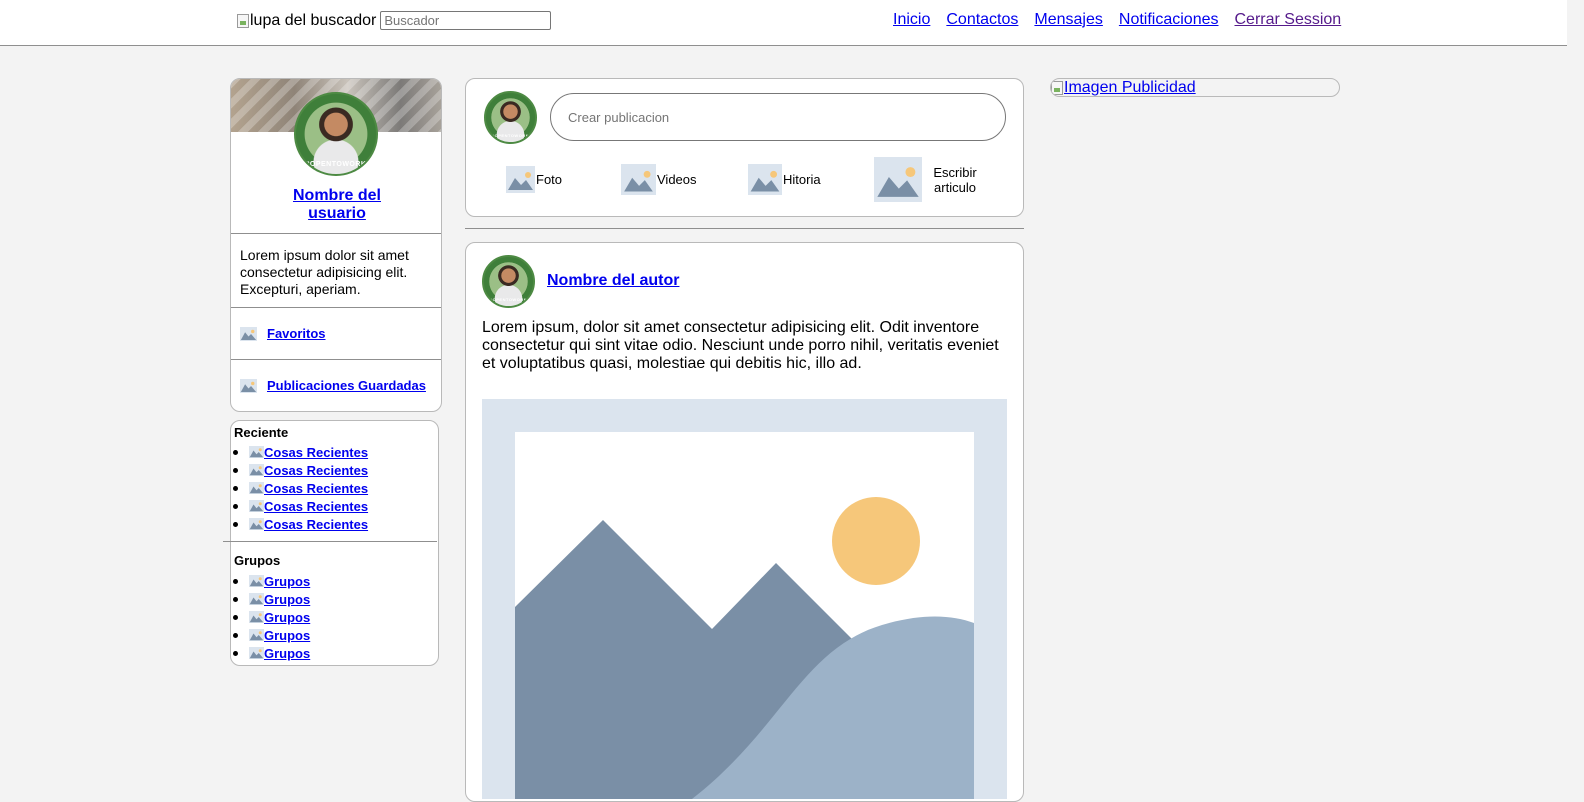  What do you see at coordinates (1575, 387) in the screenshot?
I see `scrollbar` at bounding box center [1575, 387].